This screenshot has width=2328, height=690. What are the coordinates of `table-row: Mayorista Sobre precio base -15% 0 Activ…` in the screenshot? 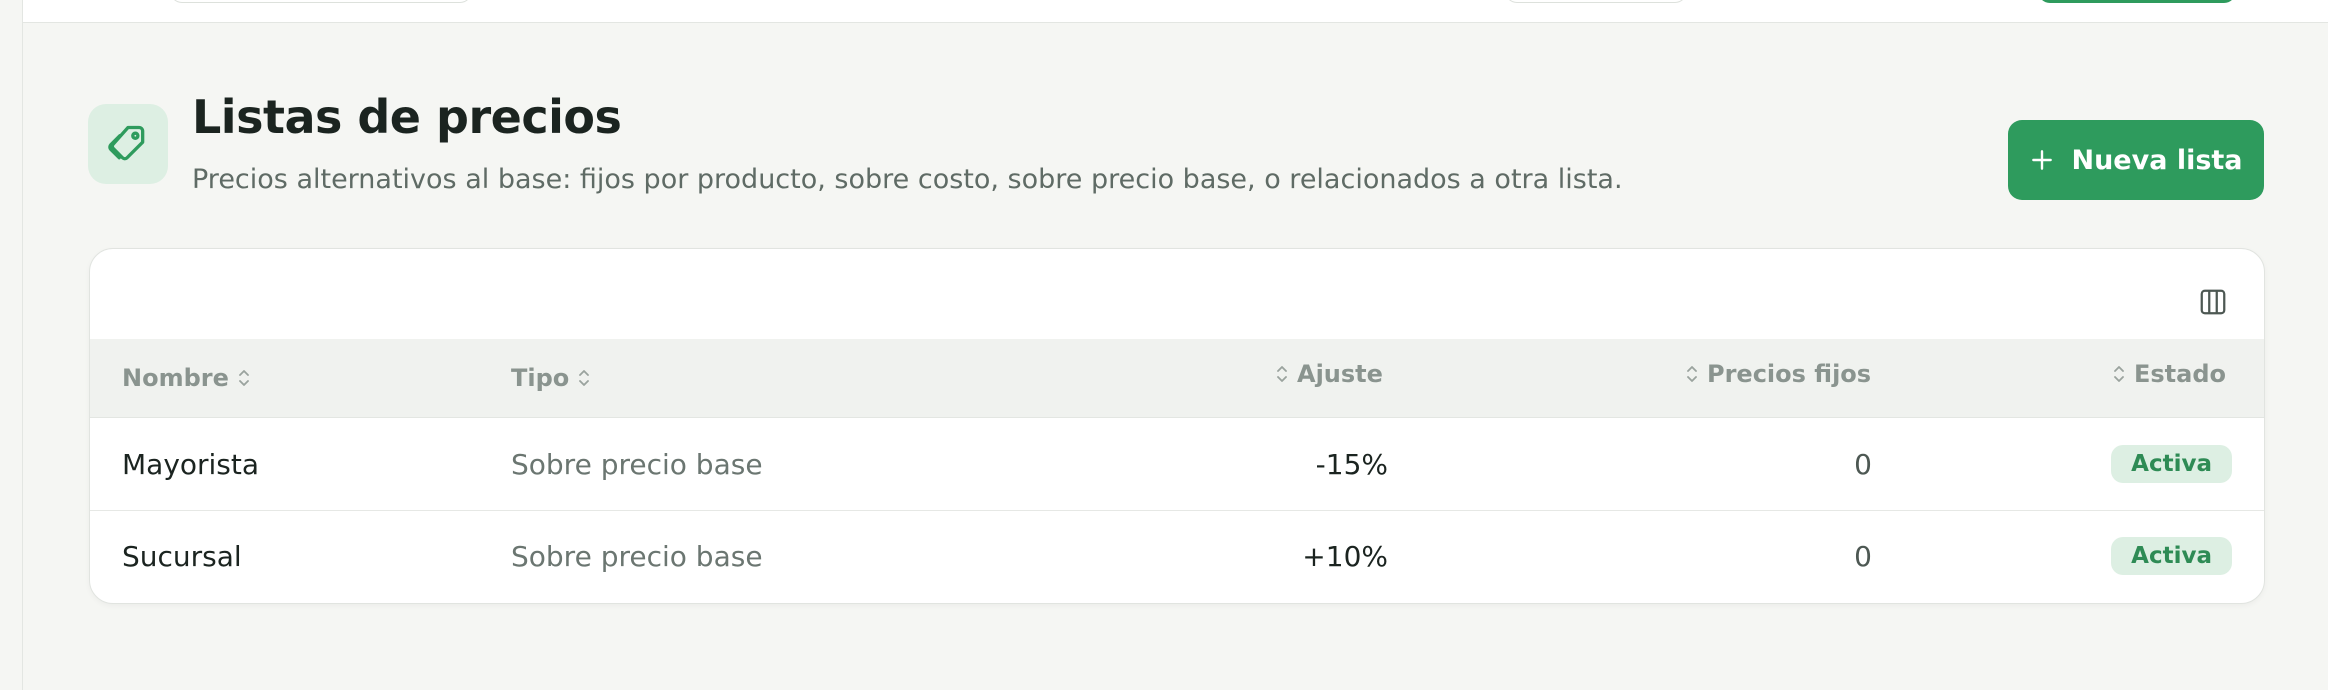 It's located at (1177, 464).